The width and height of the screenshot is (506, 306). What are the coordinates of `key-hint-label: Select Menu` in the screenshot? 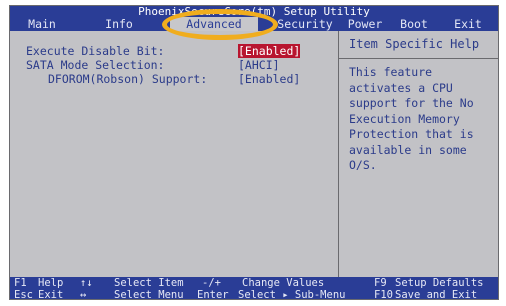 It's located at (149, 294).